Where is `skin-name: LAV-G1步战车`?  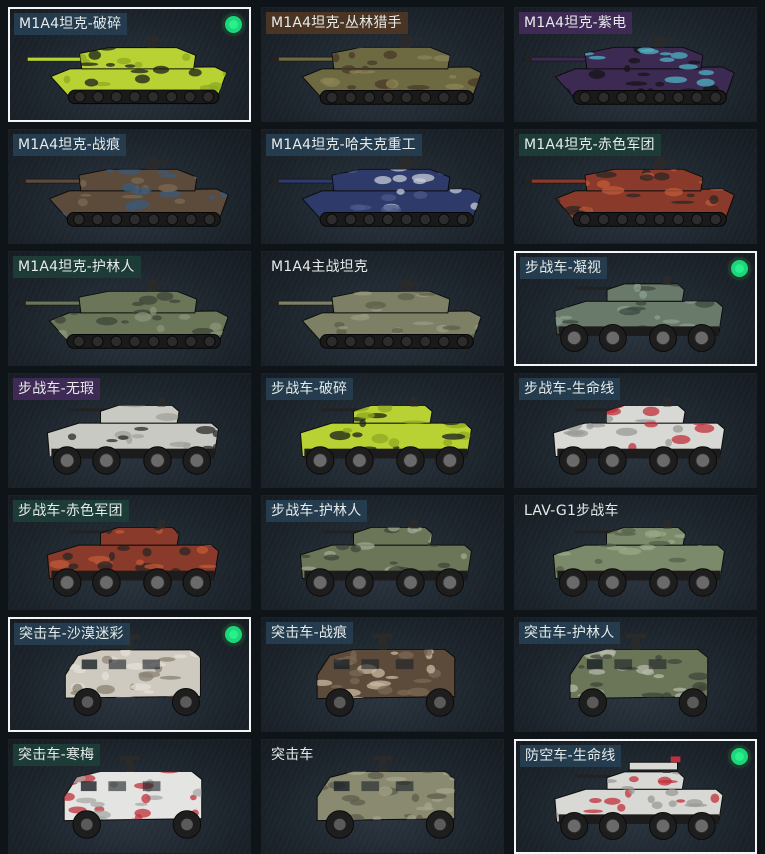
skin-name: LAV-G1步战车 is located at coordinates (571, 511).